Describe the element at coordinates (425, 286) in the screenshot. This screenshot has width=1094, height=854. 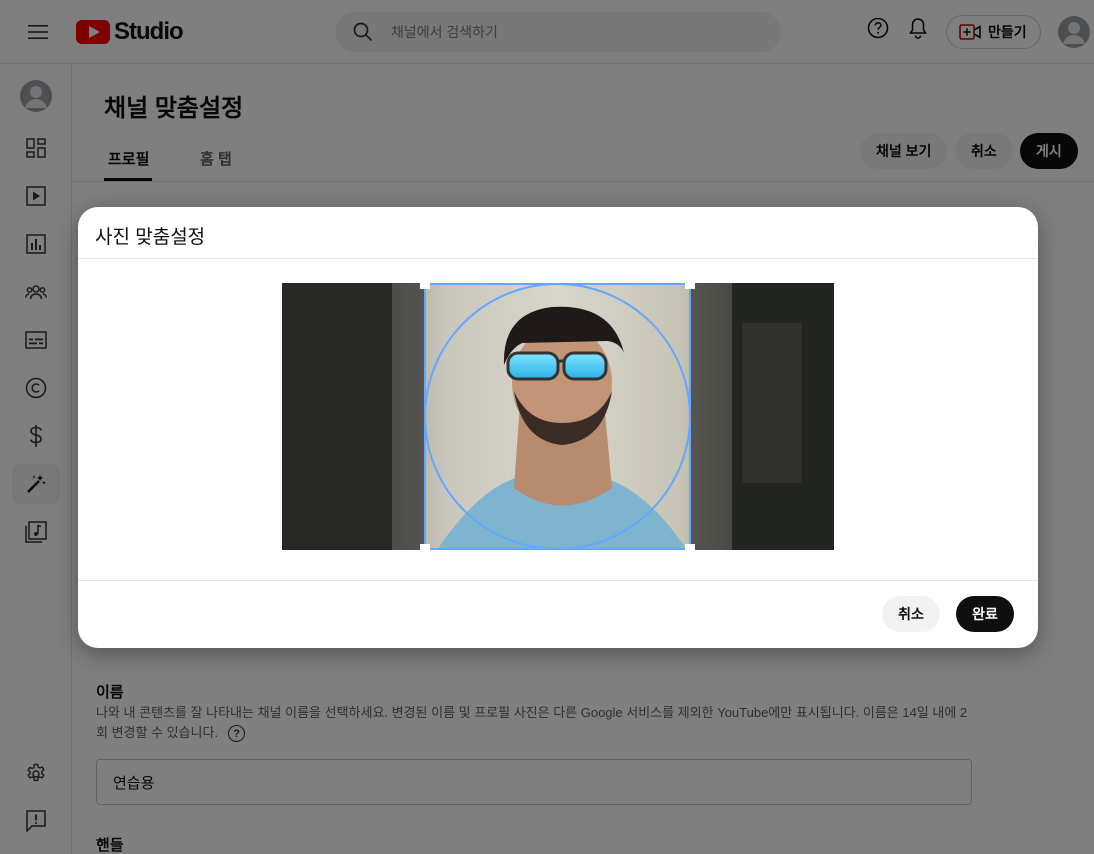
I see `crop-handle-top-left` at that location.